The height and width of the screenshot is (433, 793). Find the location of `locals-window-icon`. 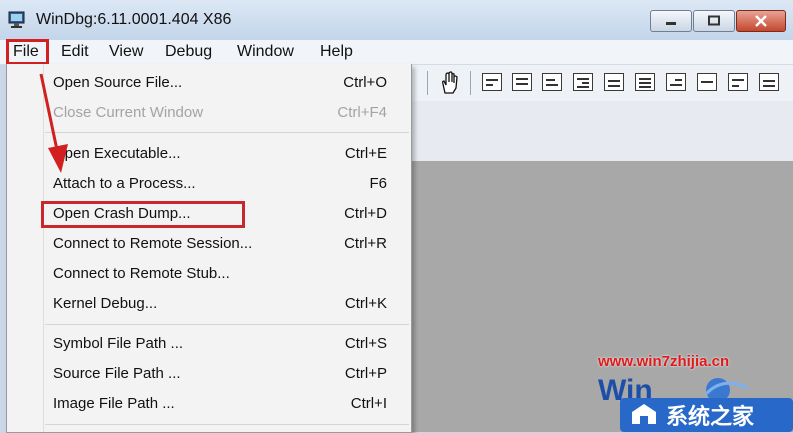

locals-window-icon is located at coordinates (552, 82).